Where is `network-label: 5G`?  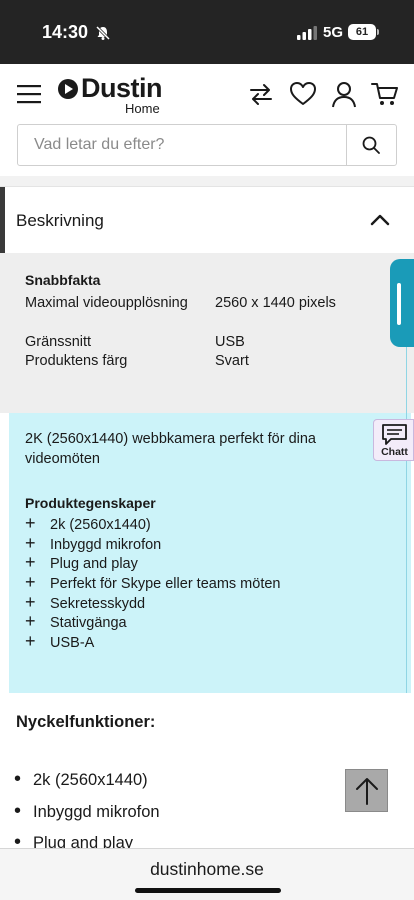 network-label: 5G is located at coordinates (333, 32).